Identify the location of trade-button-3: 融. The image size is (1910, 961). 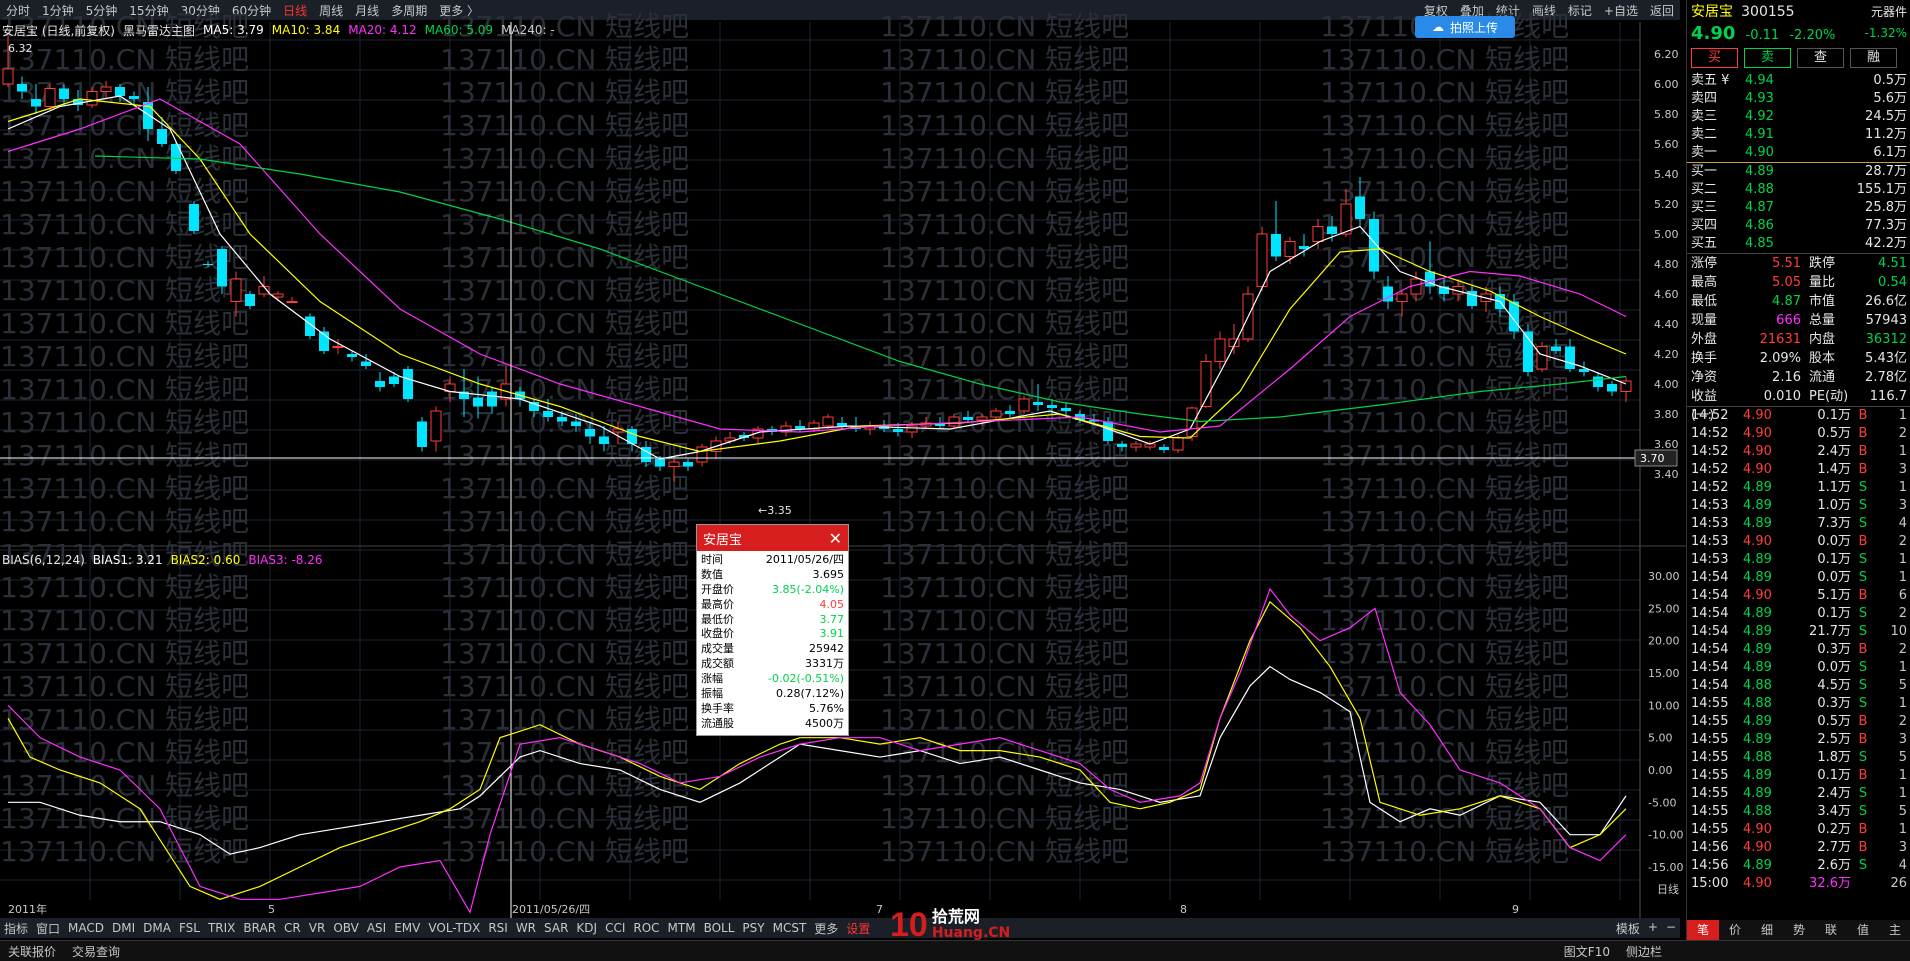
(1873, 58).